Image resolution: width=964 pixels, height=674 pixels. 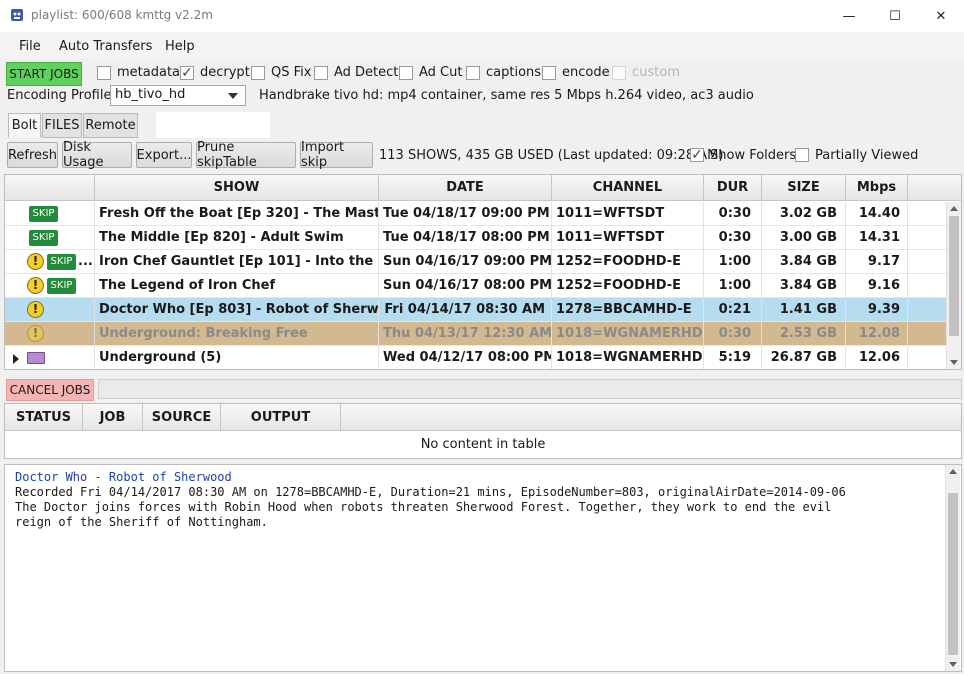 What do you see at coordinates (321, 73) in the screenshot?
I see `ad-detect-checkbox` at bounding box center [321, 73].